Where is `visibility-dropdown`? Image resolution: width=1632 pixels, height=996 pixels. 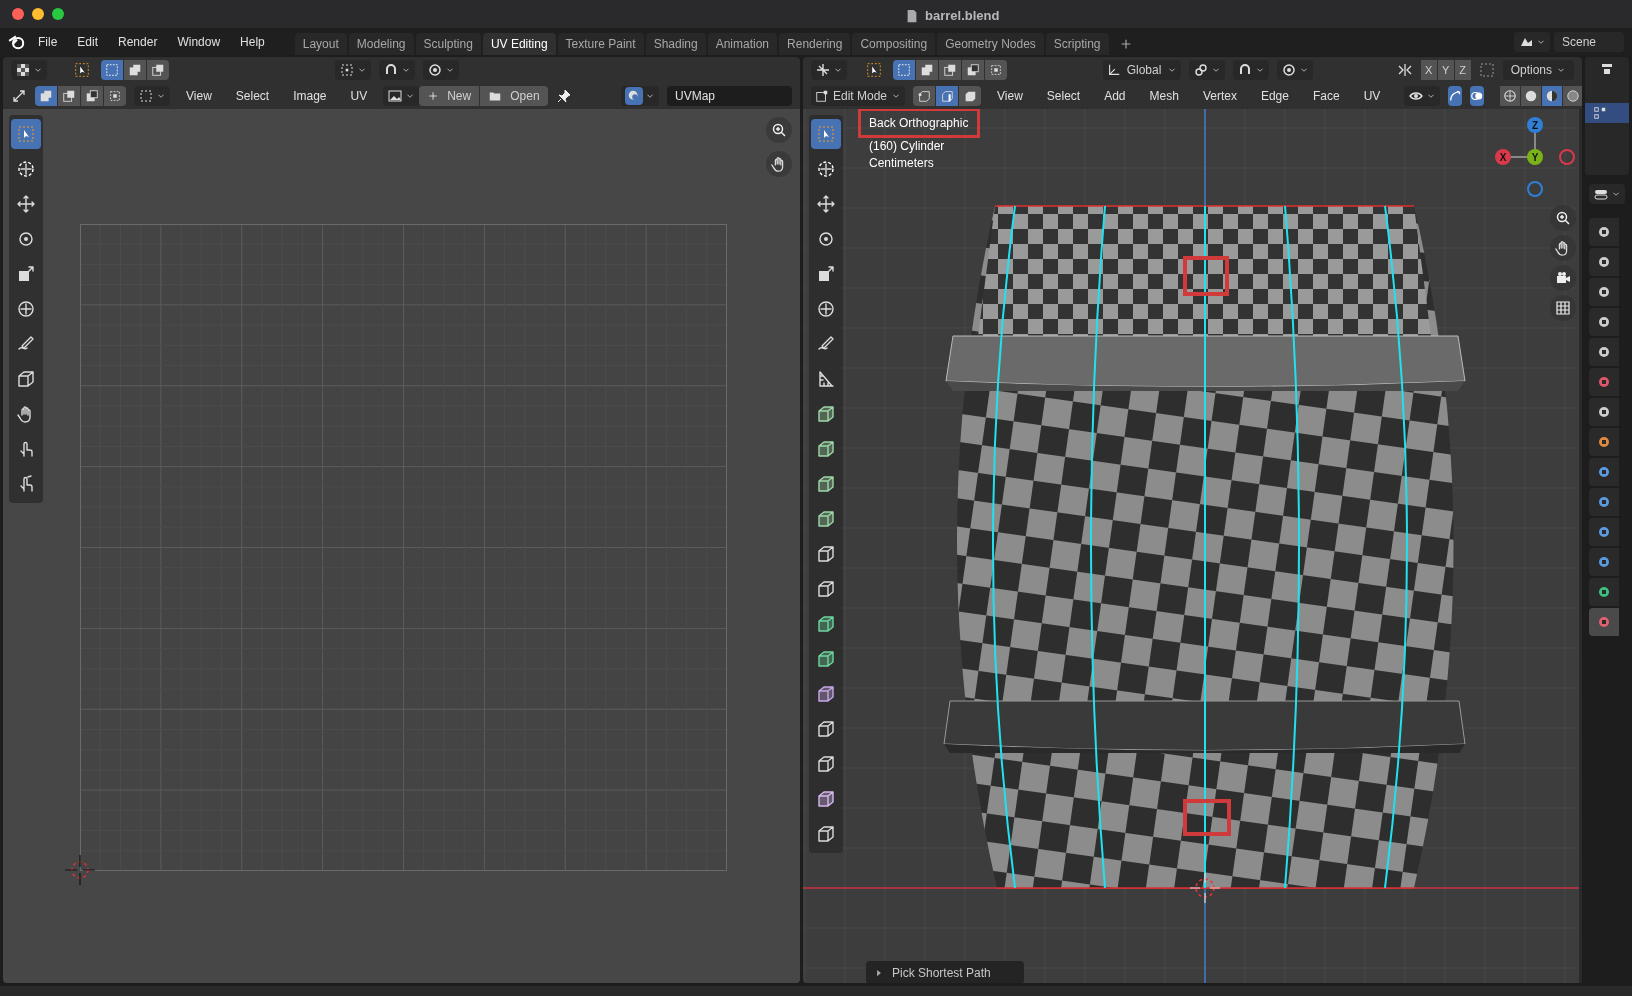 visibility-dropdown is located at coordinates (1422, 96).